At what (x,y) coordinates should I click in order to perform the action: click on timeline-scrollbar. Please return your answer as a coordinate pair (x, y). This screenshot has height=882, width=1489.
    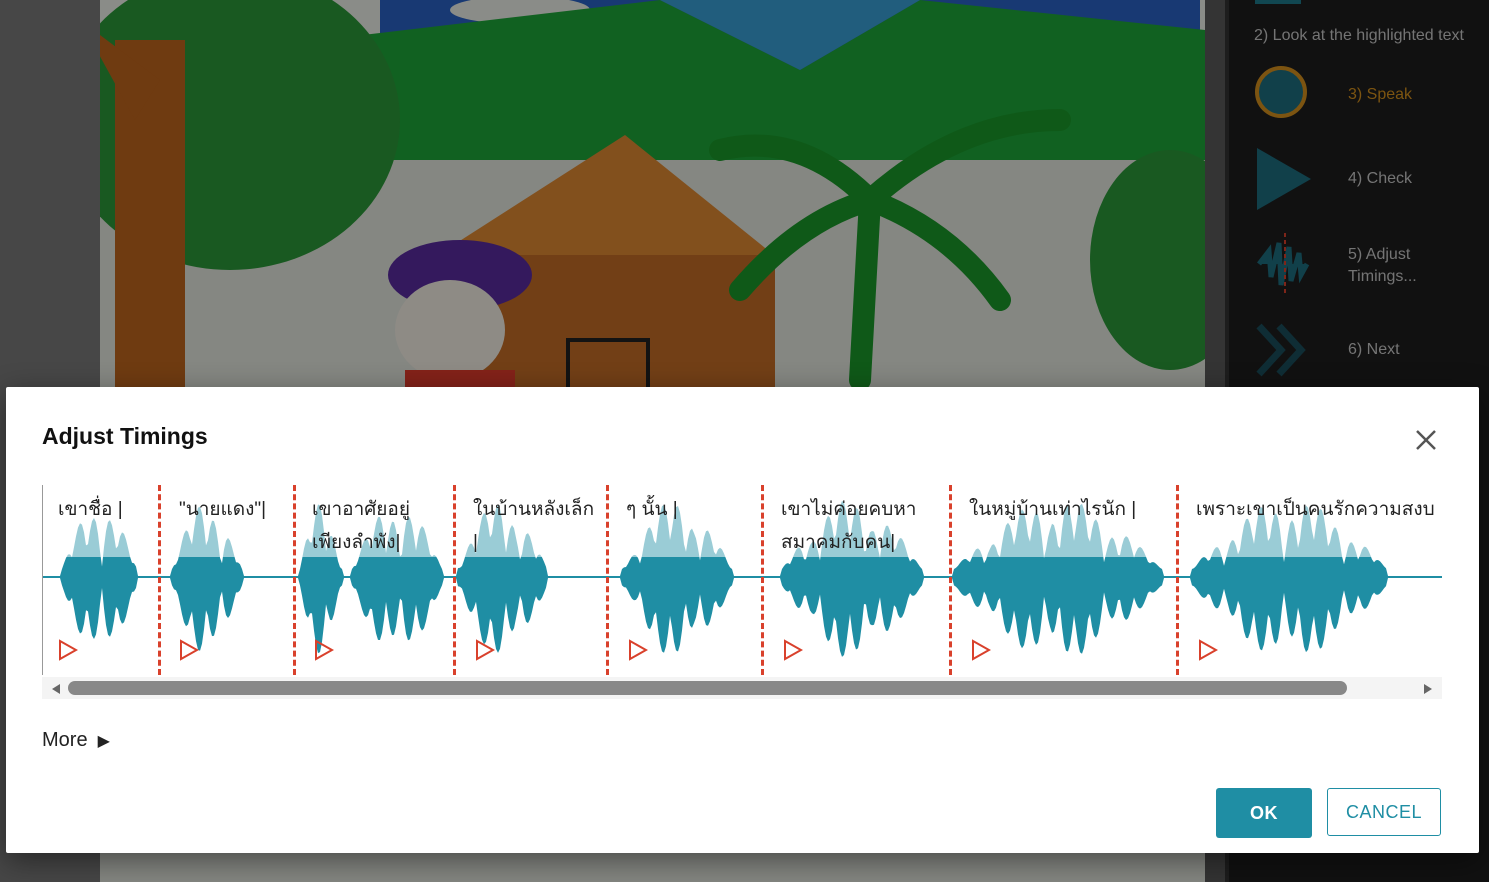
    Looking at the image, I should click on (742, 688).